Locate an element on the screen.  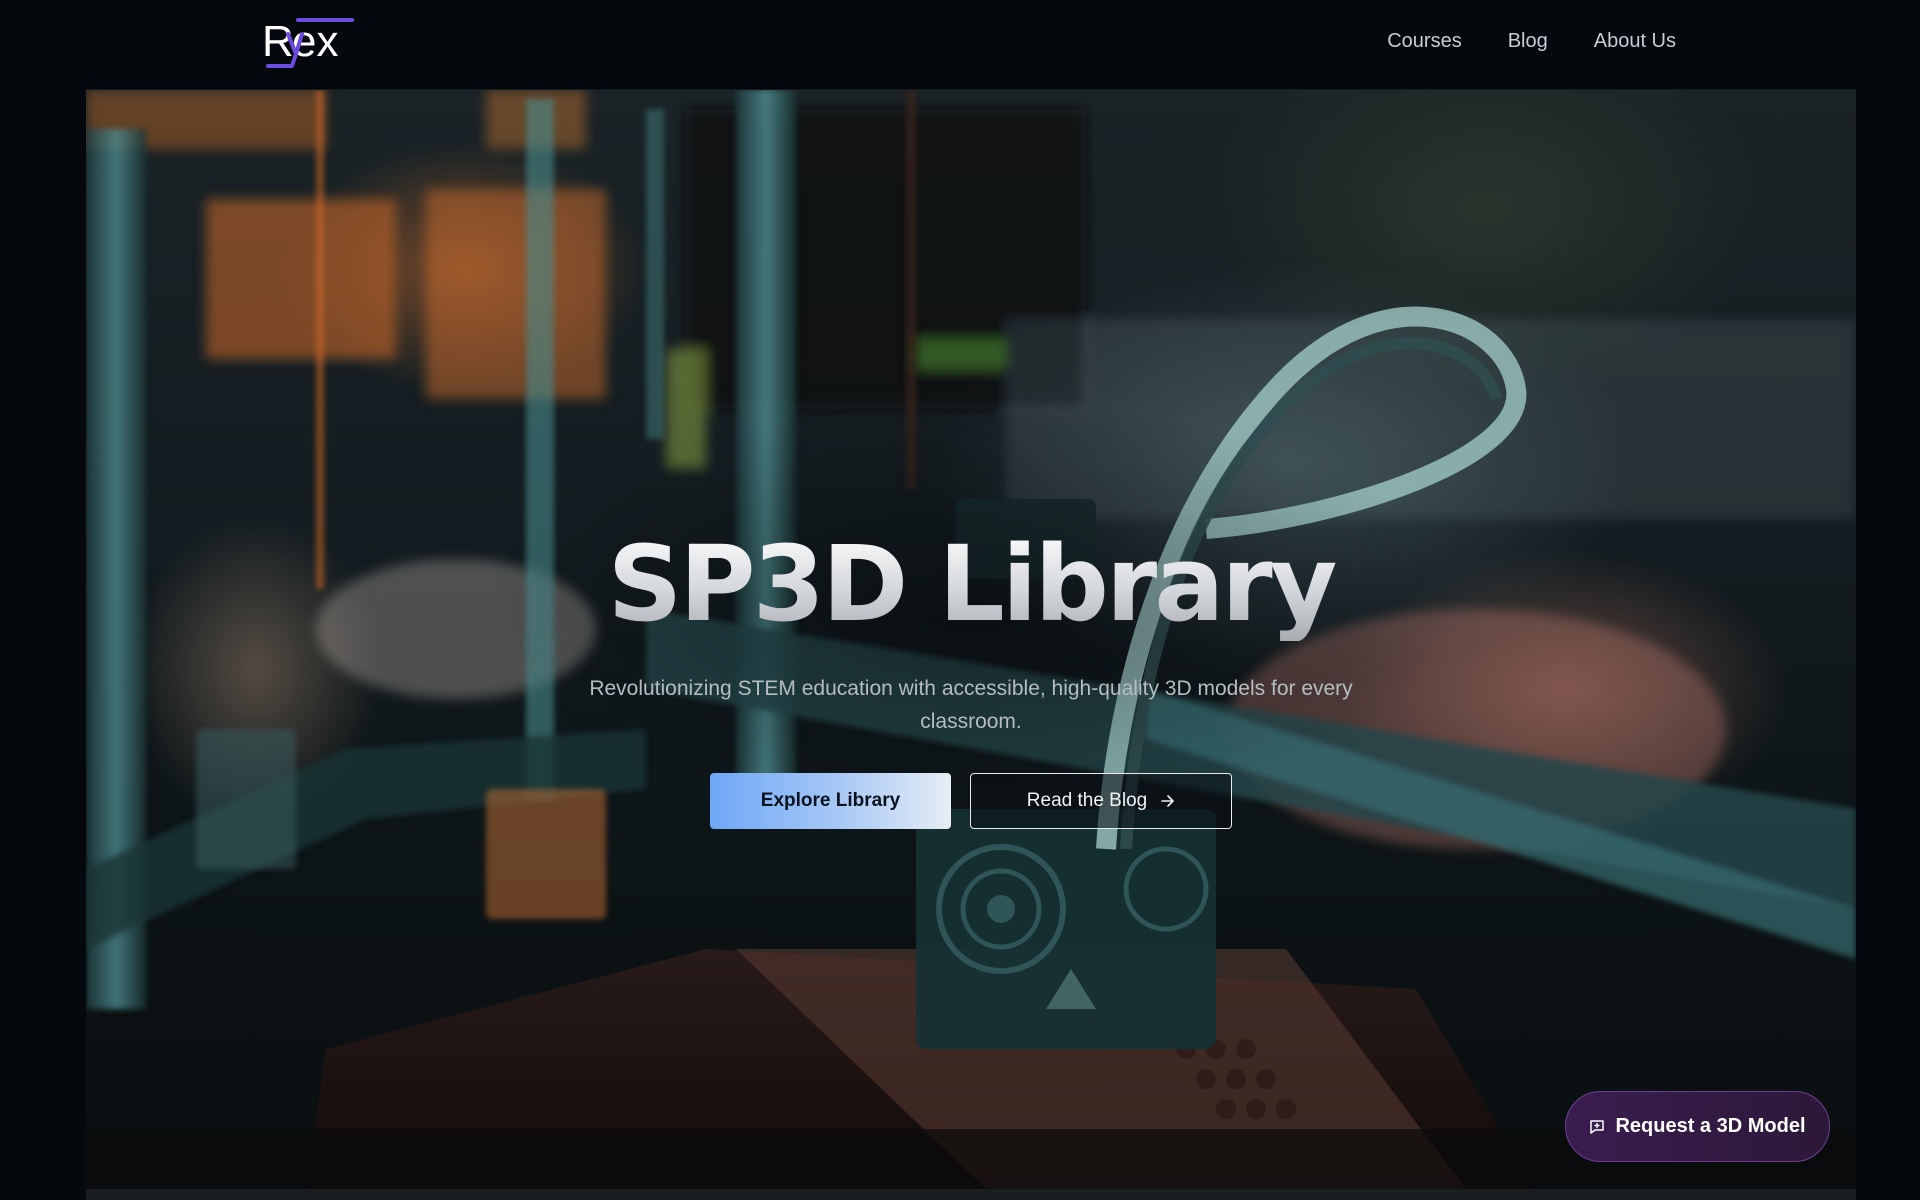
read-the-blog-label: Read the Blog is located at coordinates (1087, 800).